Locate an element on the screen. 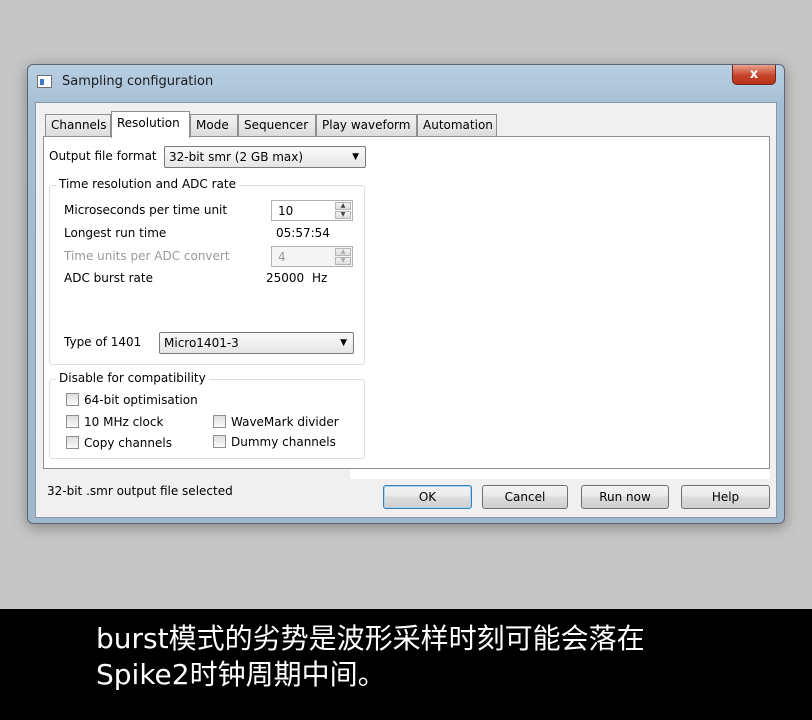 Image resolution: width=812 pixels, height=720 pixels. tab-channels: Channels is located at coordinates (78, 125).